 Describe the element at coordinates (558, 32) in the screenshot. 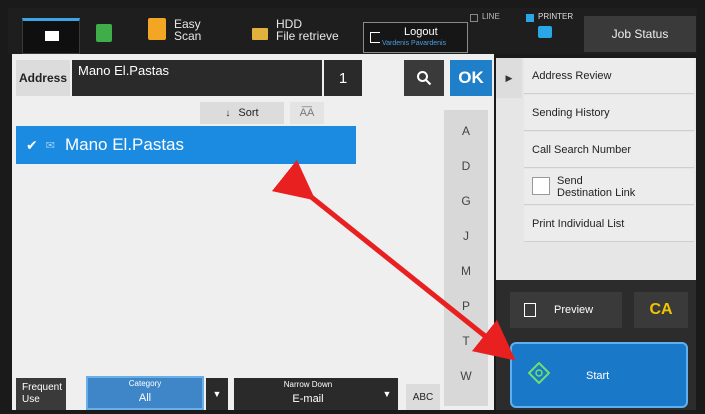

I see `printer-status: PRINTER` at that location.